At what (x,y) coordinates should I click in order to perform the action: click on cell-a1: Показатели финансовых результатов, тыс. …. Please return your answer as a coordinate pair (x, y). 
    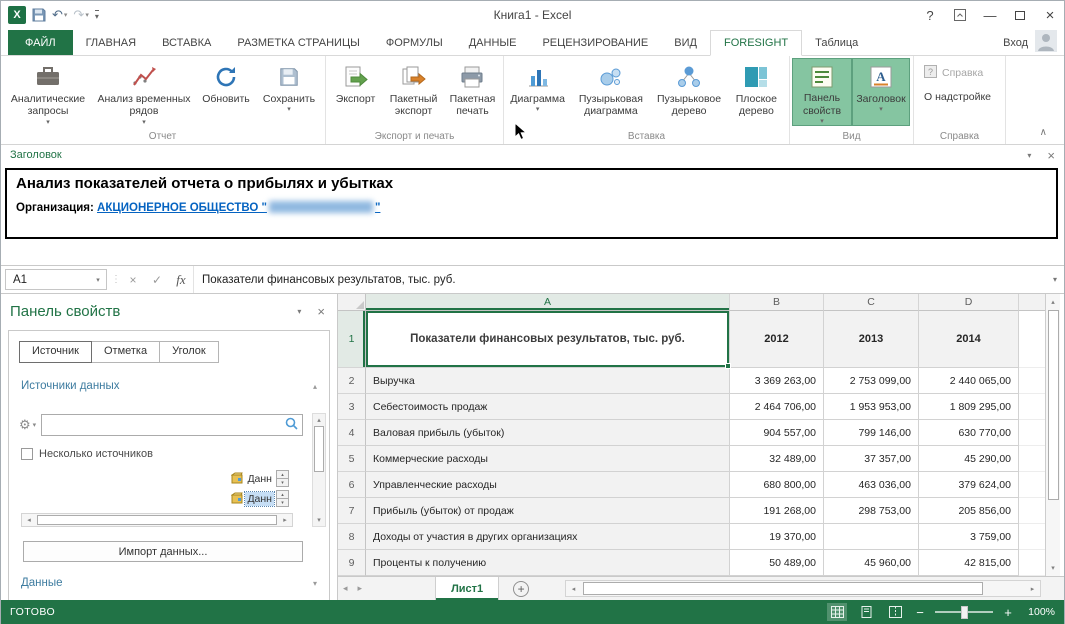
    Looking at the image, I should click on (548, 340).